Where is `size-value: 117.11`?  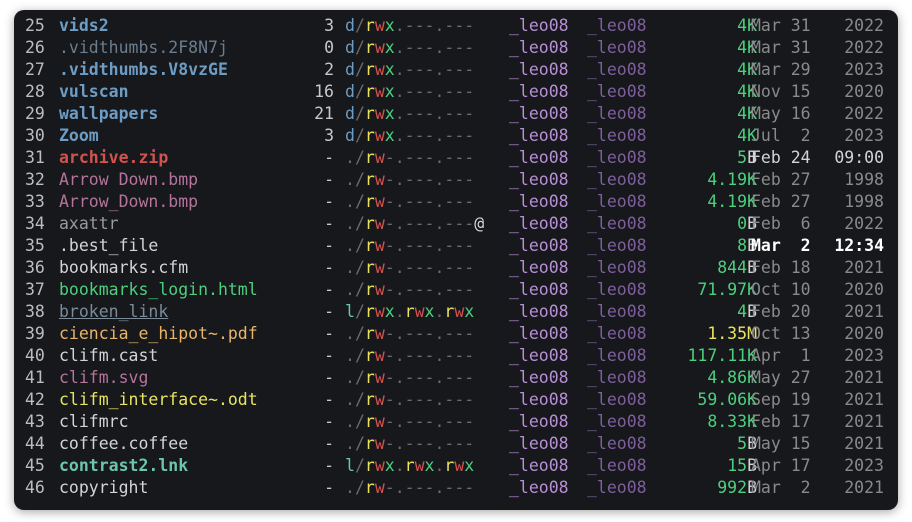 size-value: 117.11 is located at coordinates (717, 355).